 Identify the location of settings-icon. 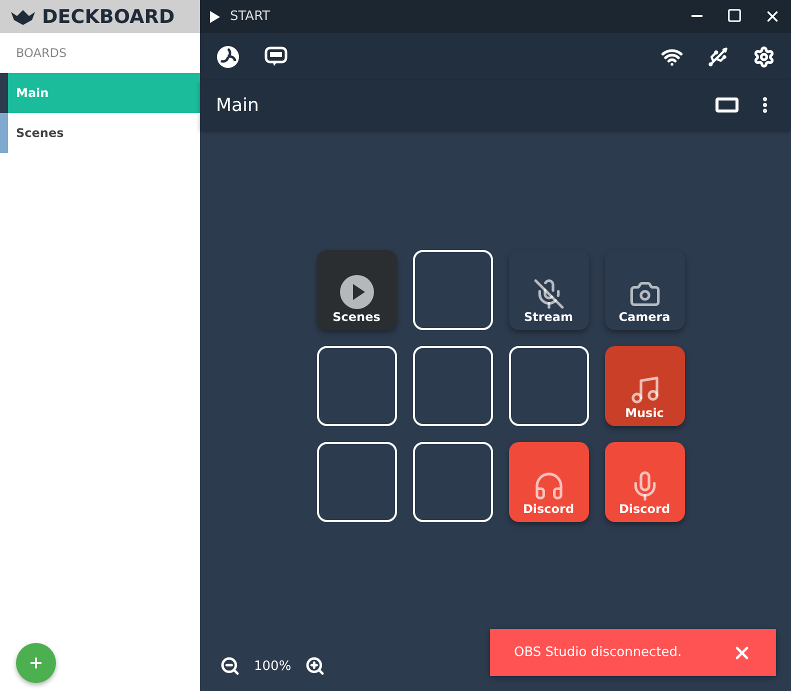
(764, 57).